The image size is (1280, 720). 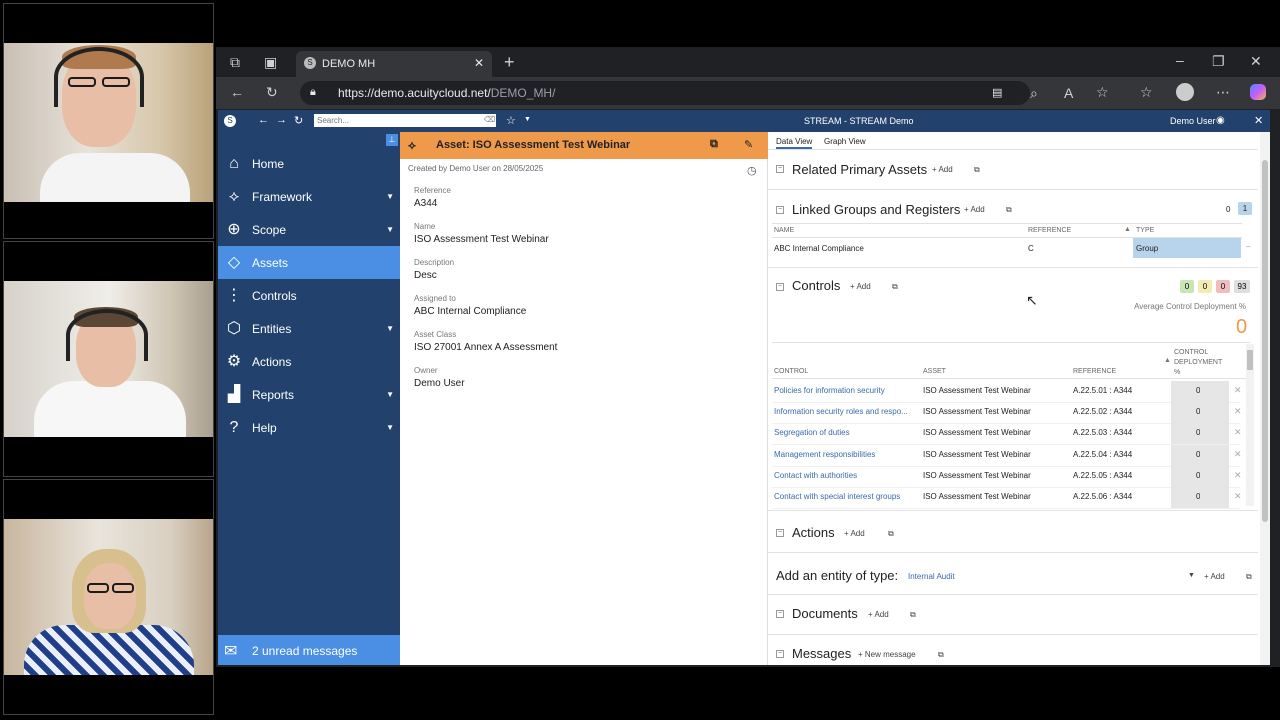 What do you see at coordinates (837, 496) in the screenshot?
I see `control-link: Contact with special interest groups` at bounding box center [837, 496].